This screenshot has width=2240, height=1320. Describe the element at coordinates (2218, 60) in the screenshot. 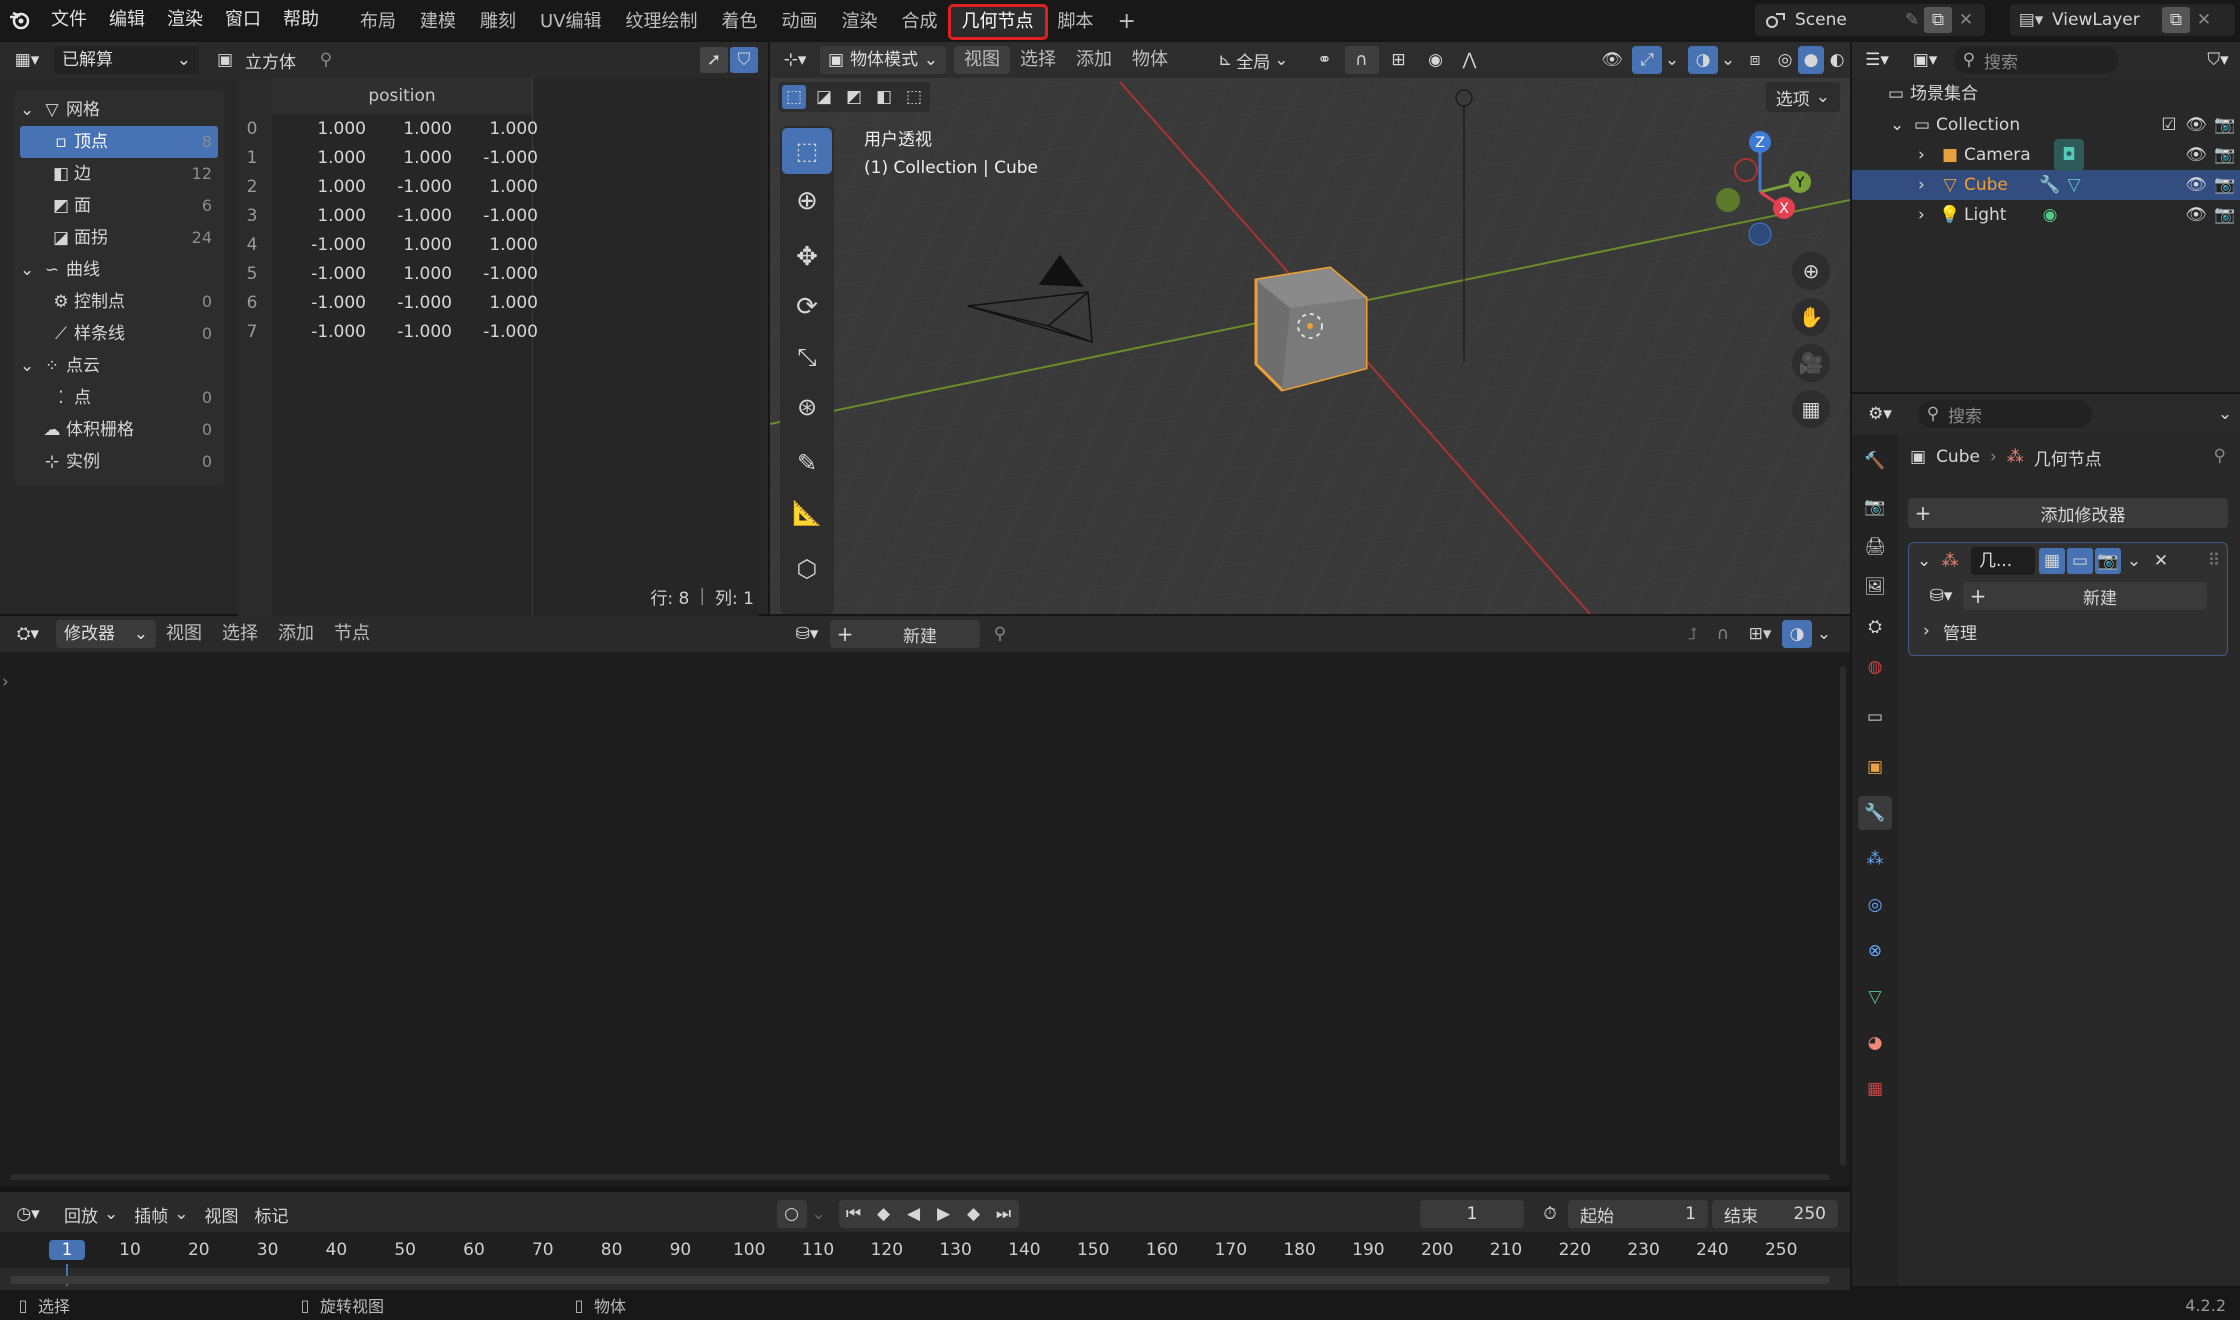

I see `filter-icon: ⛉▾` at that location.